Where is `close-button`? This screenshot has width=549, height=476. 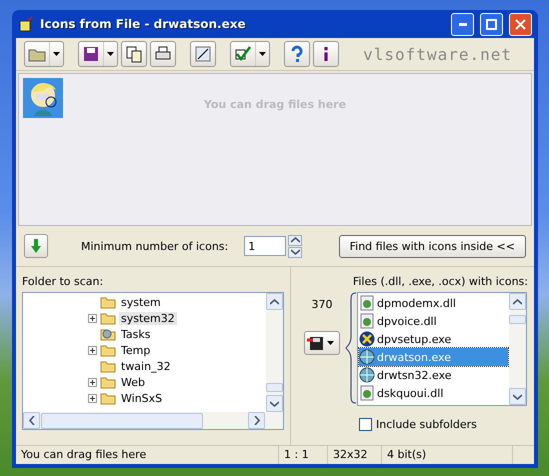 close-button is located at coordinates (520, 24).